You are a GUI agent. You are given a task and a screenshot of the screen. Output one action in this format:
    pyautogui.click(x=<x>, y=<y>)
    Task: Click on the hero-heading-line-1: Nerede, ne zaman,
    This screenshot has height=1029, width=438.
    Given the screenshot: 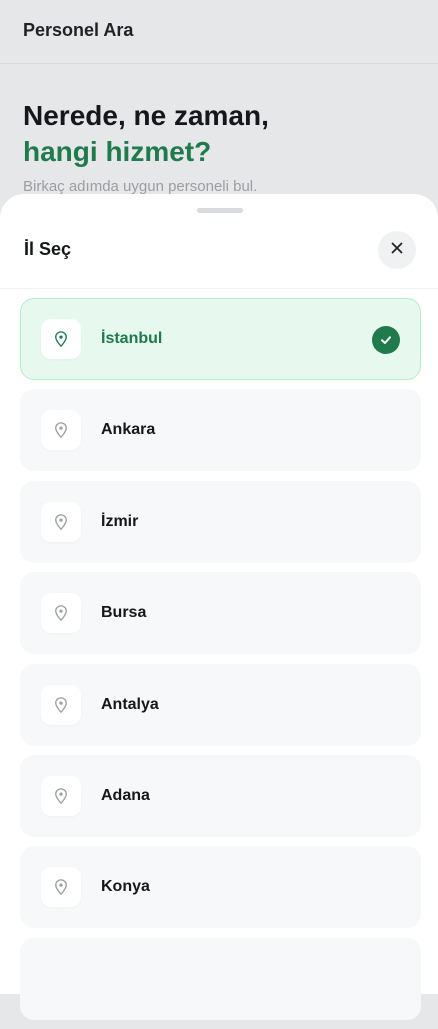 What is the action you would take?
    pyautogui.click(x=146, y=115)
    